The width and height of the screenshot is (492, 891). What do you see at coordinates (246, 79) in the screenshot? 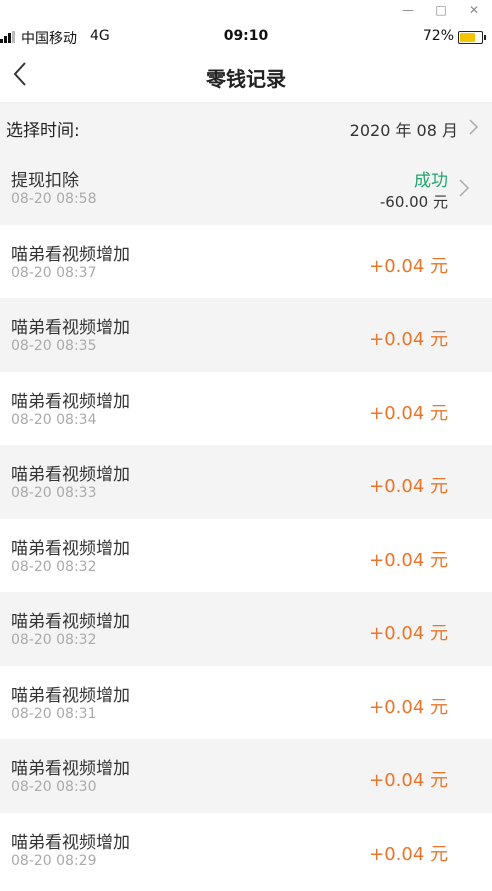
I see `page-title: 零钱记录` at bounding box center [246, 79].